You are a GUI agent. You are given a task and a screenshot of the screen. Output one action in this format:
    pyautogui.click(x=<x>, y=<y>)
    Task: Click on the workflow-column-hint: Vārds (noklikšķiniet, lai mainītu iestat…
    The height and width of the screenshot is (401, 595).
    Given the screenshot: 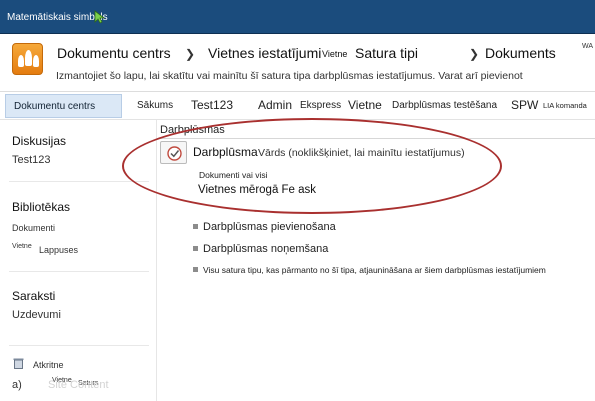 What is the action you would take?
    pyautogui.click(x=361, y=153)
    